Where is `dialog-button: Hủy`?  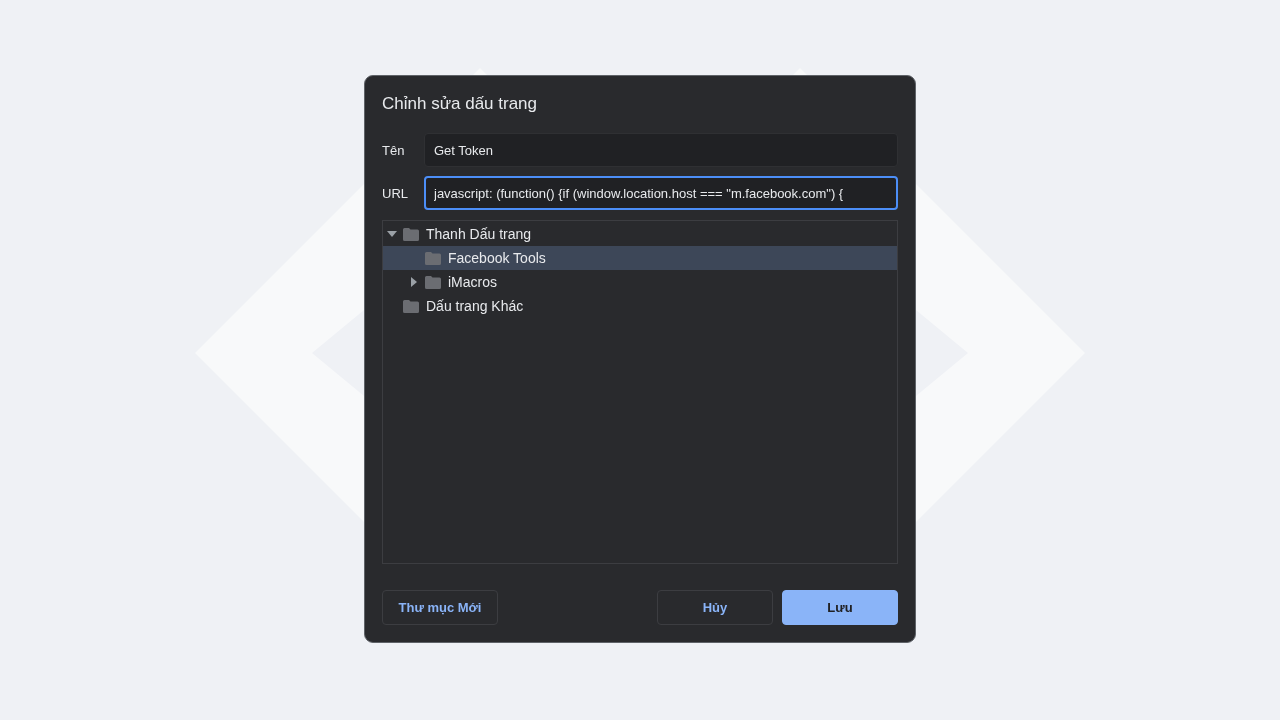
dialog-button: Hủy is located at coordinates (715, 607).